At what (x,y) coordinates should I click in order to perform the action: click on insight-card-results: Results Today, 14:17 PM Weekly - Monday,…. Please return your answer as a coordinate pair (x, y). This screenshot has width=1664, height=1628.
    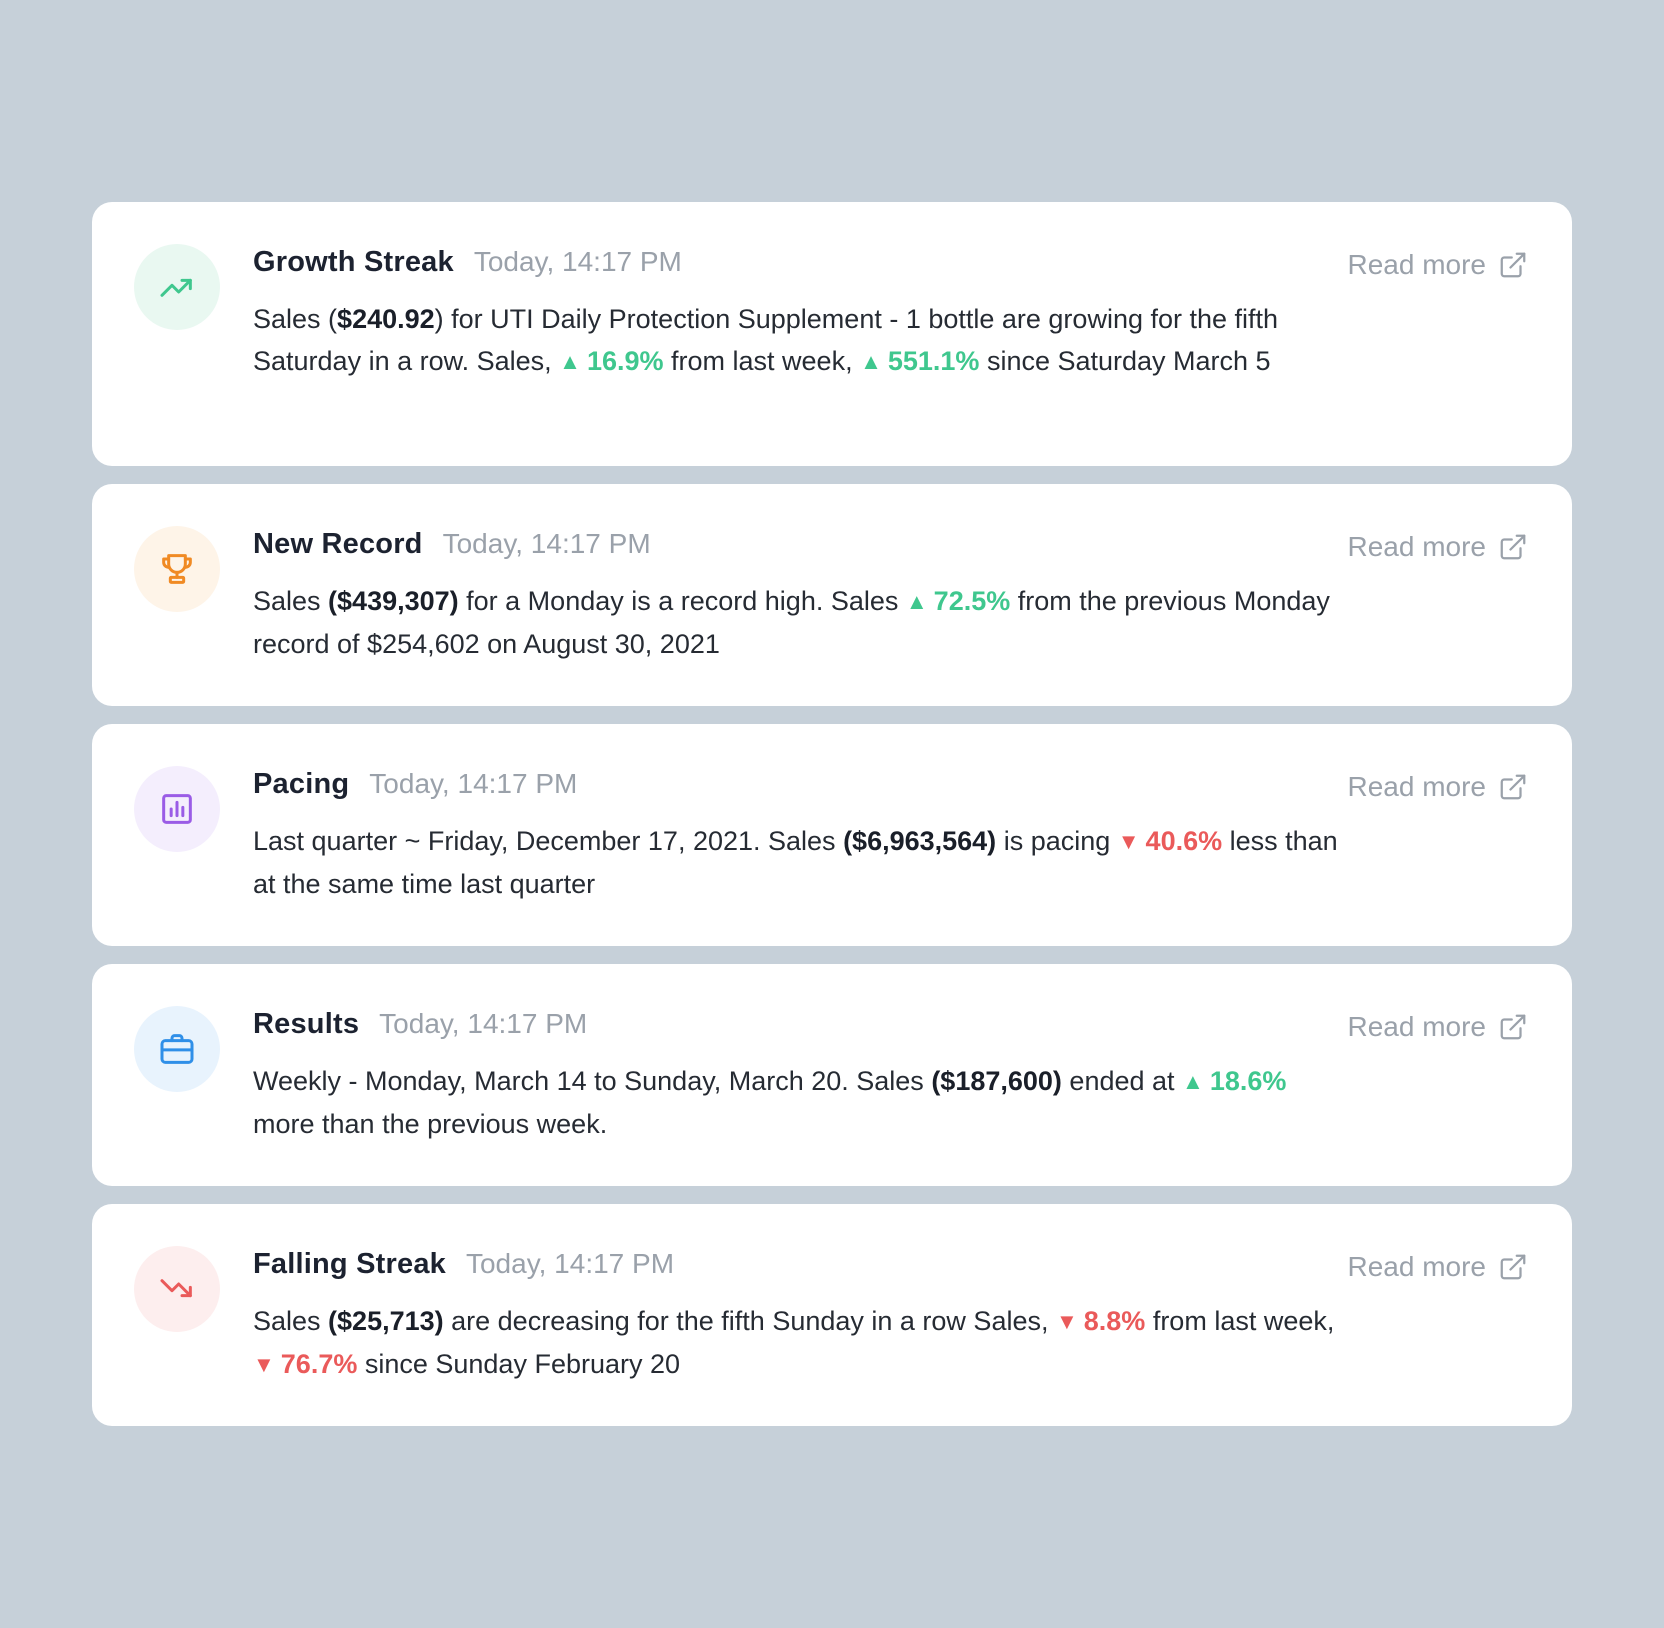
    Looking at the image, I should click on (832, 1075).